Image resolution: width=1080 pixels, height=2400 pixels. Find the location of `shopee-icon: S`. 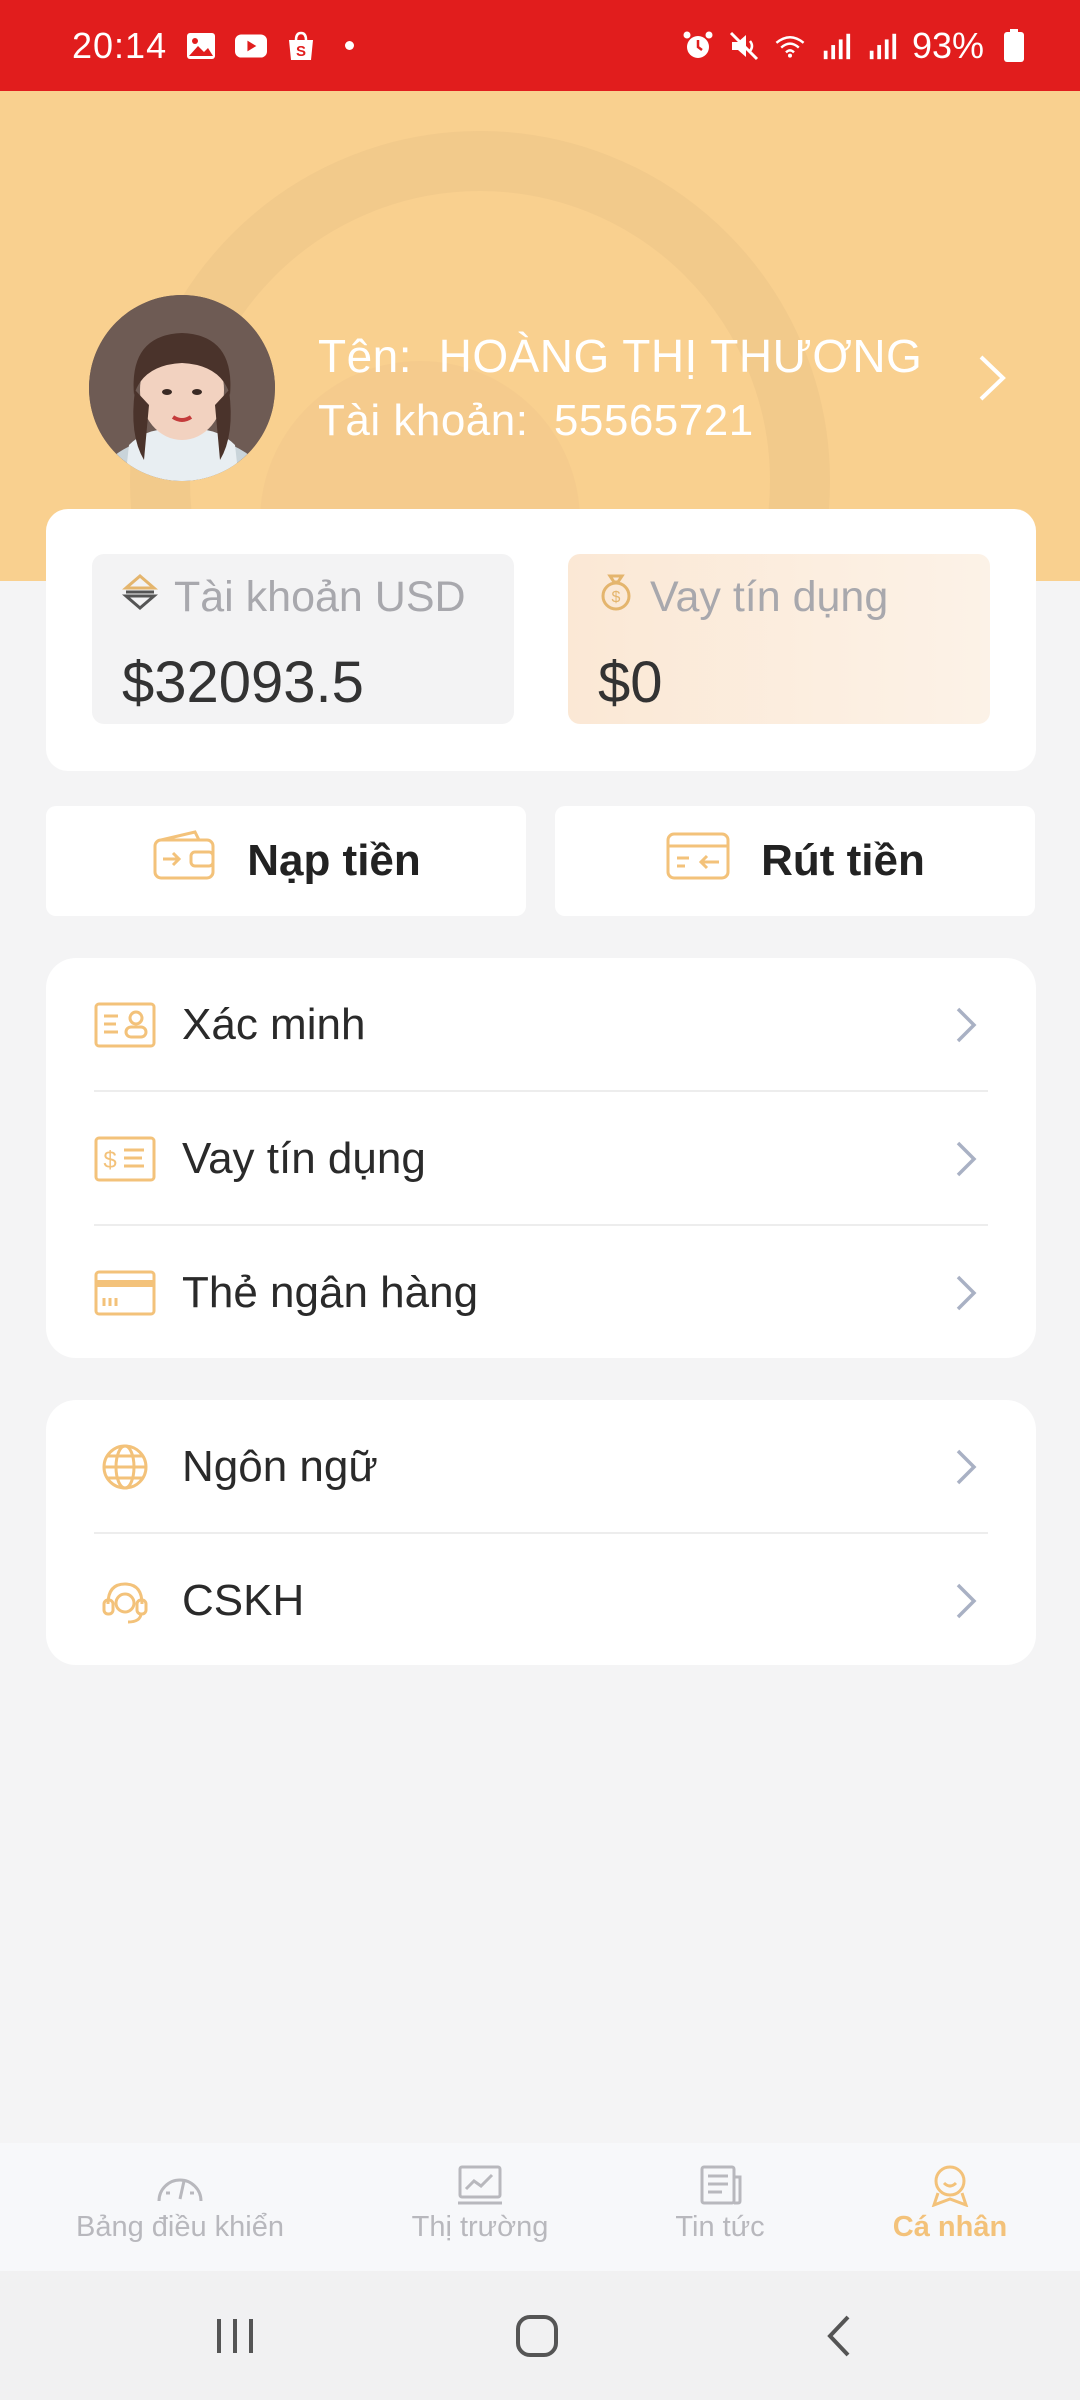

shopee-icon: S is located at coordinates (301, 46).